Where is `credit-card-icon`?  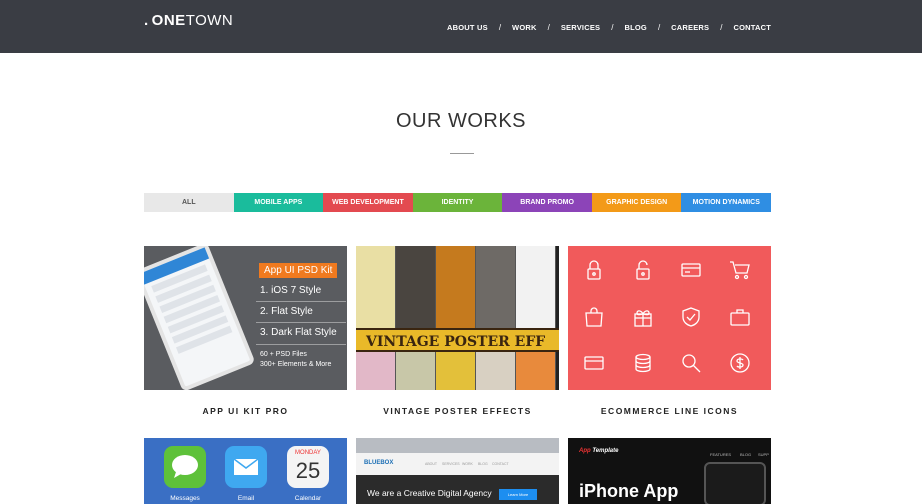
credit-card-icon is located at coordinates (691, 270).